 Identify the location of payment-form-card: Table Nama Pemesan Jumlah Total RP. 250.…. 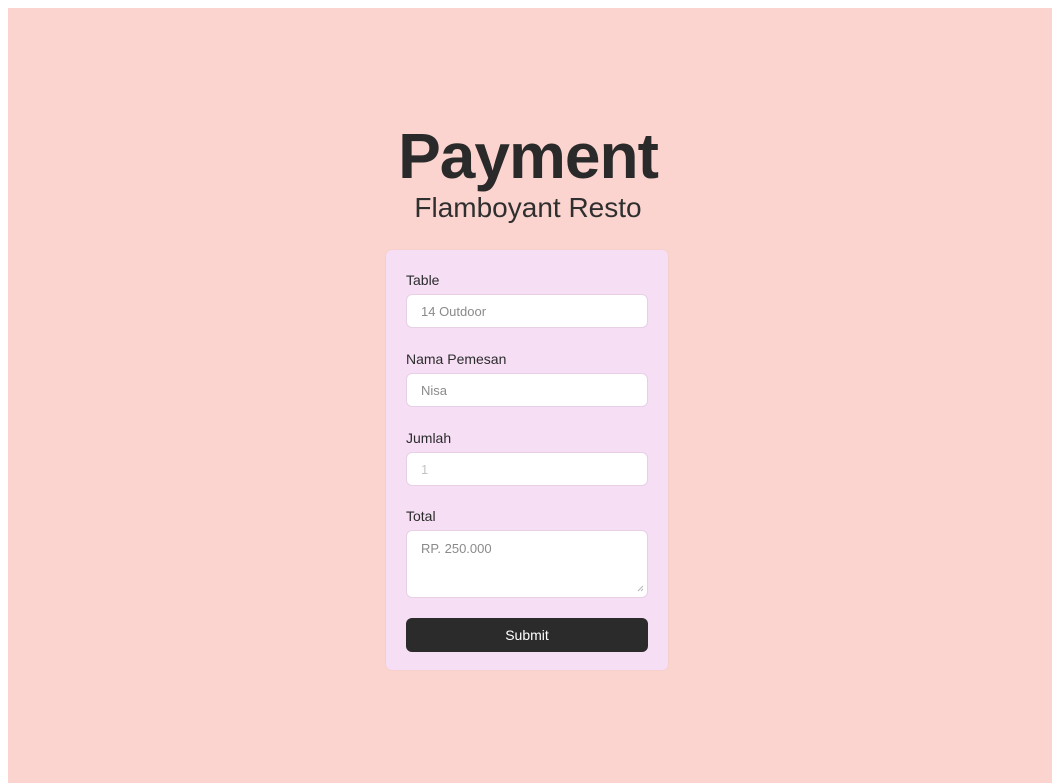
(527, 460).